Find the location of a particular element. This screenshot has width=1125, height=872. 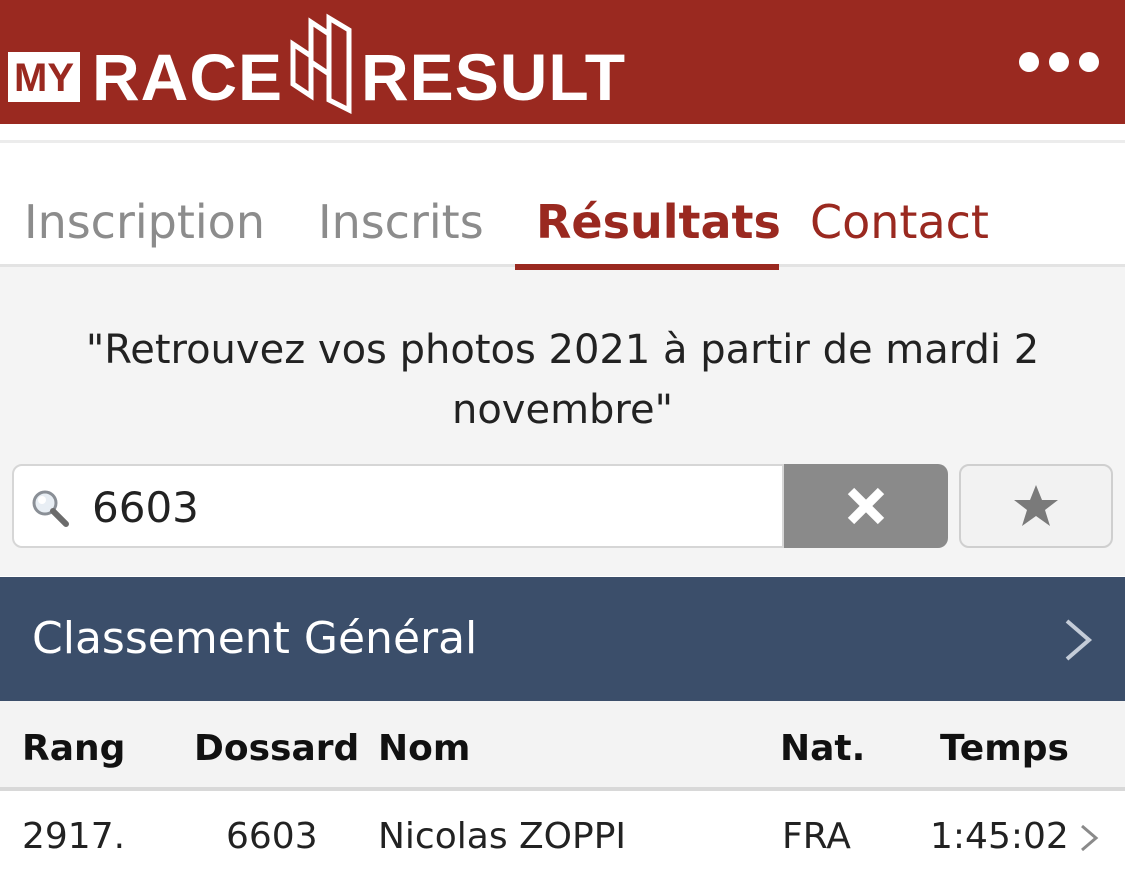

close-icon is located at coordinates (866, 506).